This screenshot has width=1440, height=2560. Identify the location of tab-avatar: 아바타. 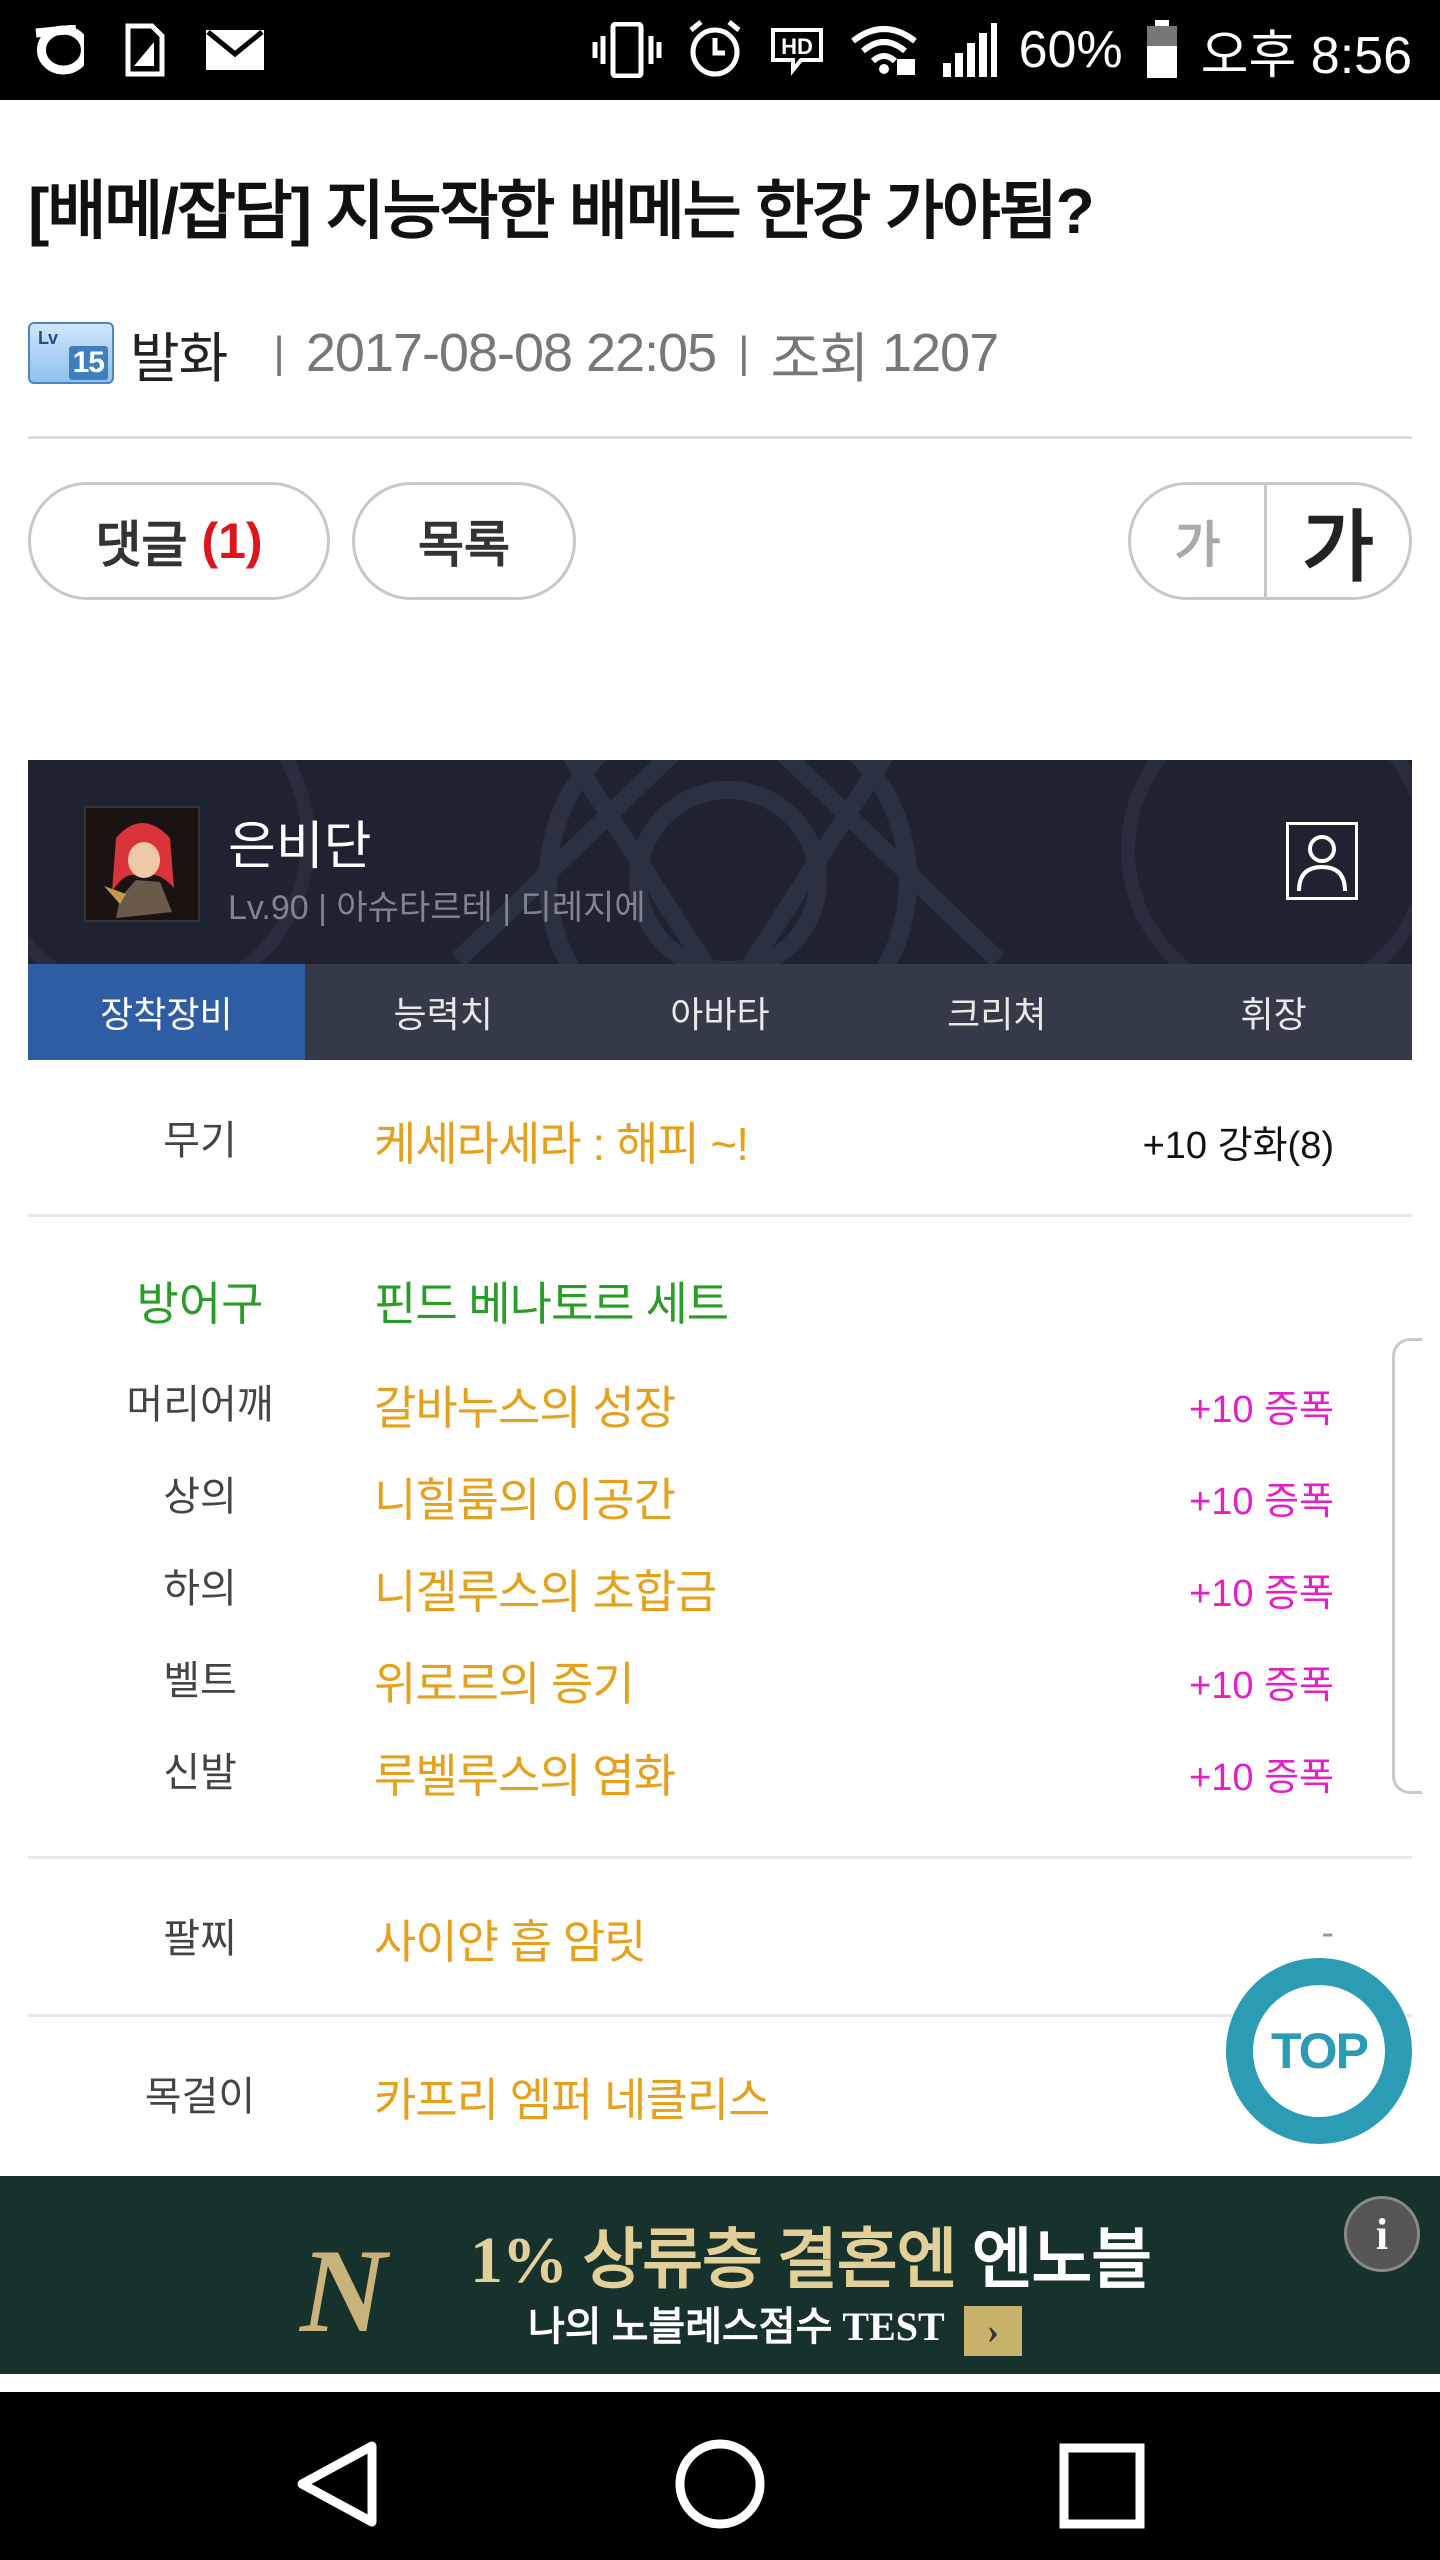
(720, 1012).